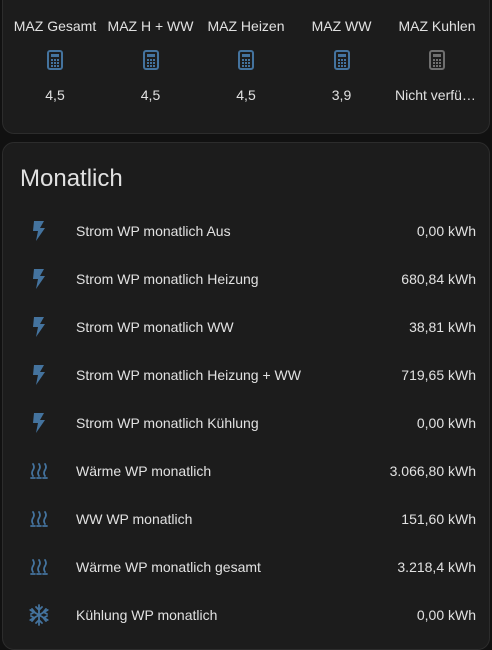  I want to click on entity-state: 3.066,80 kWh, so click(432, 471).